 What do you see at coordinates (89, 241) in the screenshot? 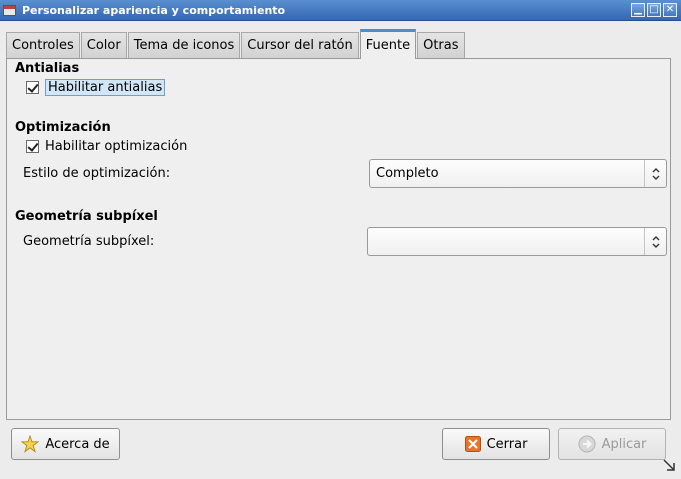
I see `subpixel-geometry-label: Geometría subpíxel:` at bounding box center [89, 241].